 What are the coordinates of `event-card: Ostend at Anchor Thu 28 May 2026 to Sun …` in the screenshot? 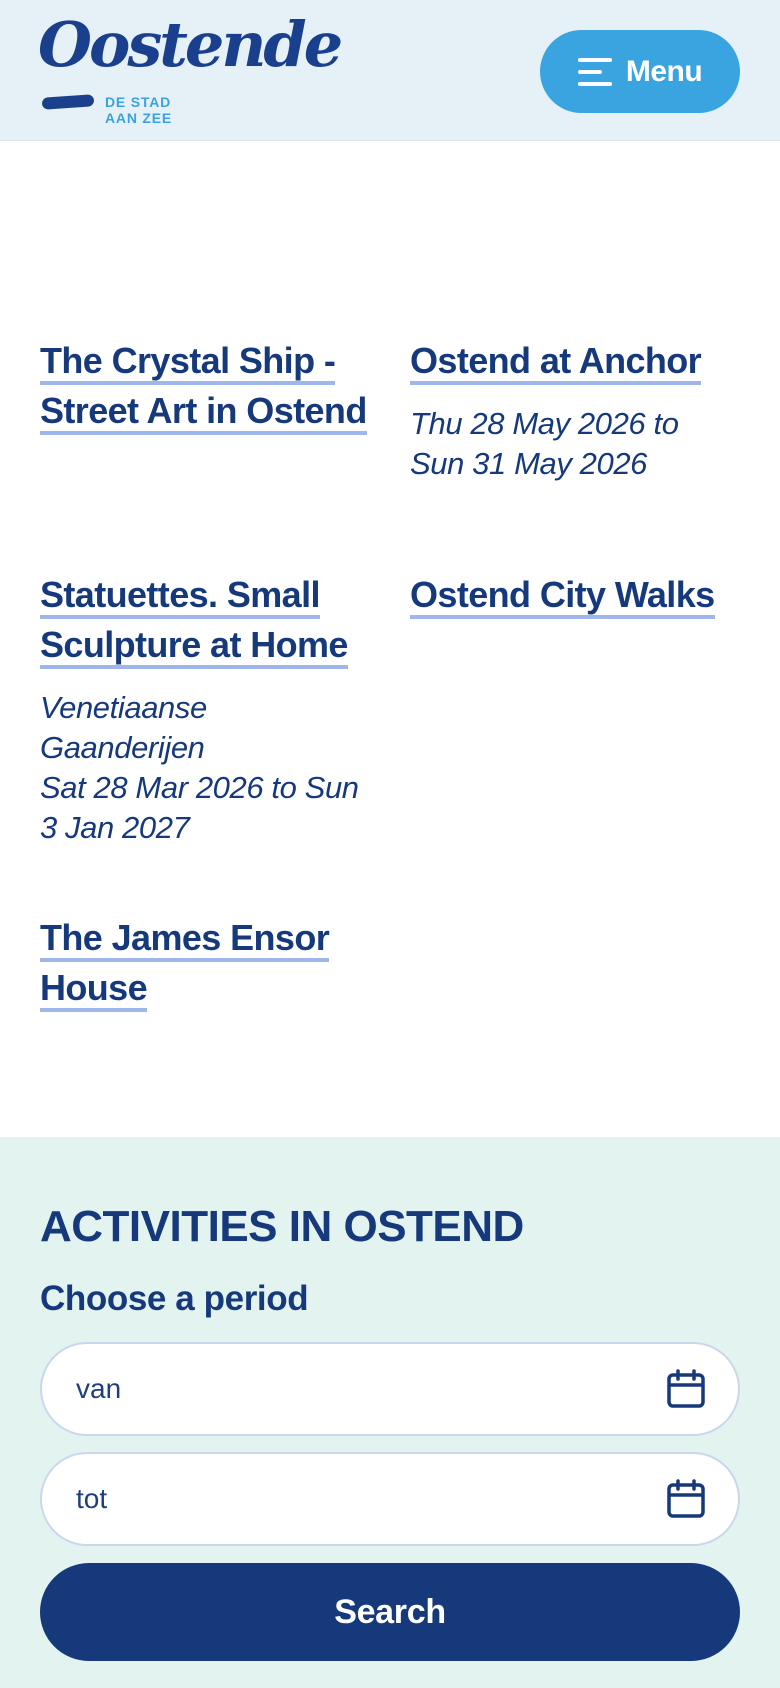 It's located at (575, 410).